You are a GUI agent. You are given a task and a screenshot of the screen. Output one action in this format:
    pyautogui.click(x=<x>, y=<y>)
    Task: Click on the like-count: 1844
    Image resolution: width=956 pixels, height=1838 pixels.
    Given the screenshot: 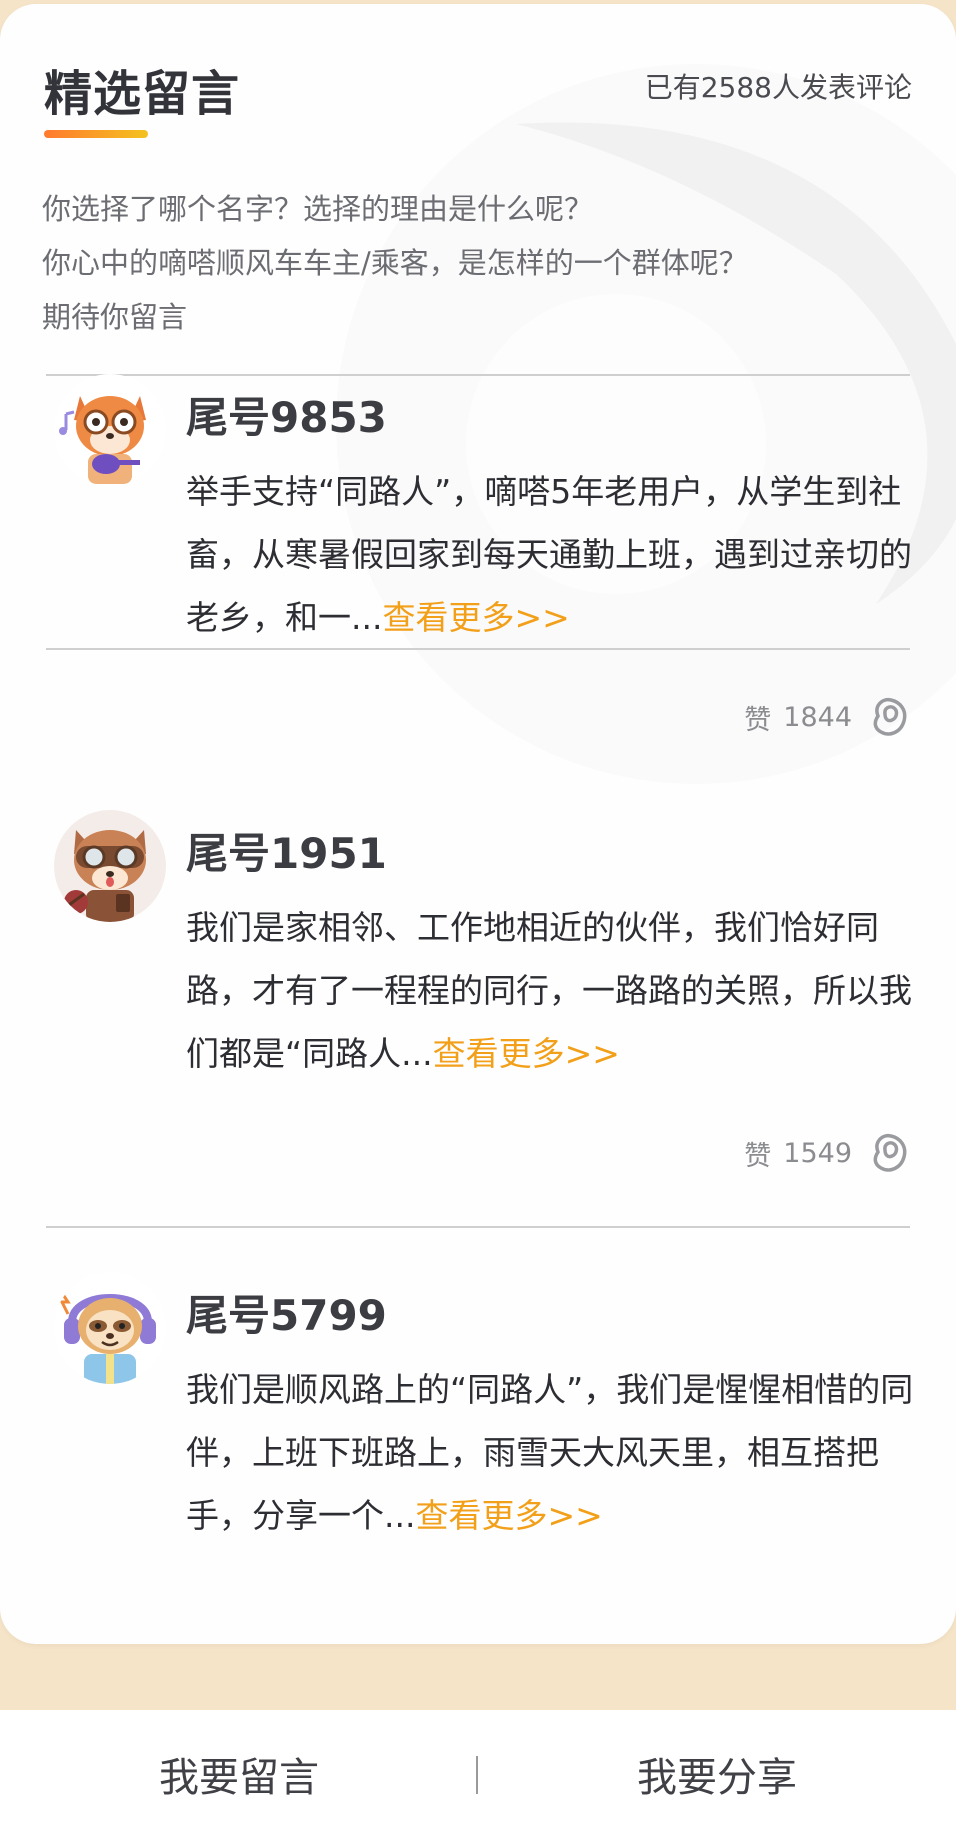 What is the action you would take?
    pyautogui.click(x=817, y=717)
    